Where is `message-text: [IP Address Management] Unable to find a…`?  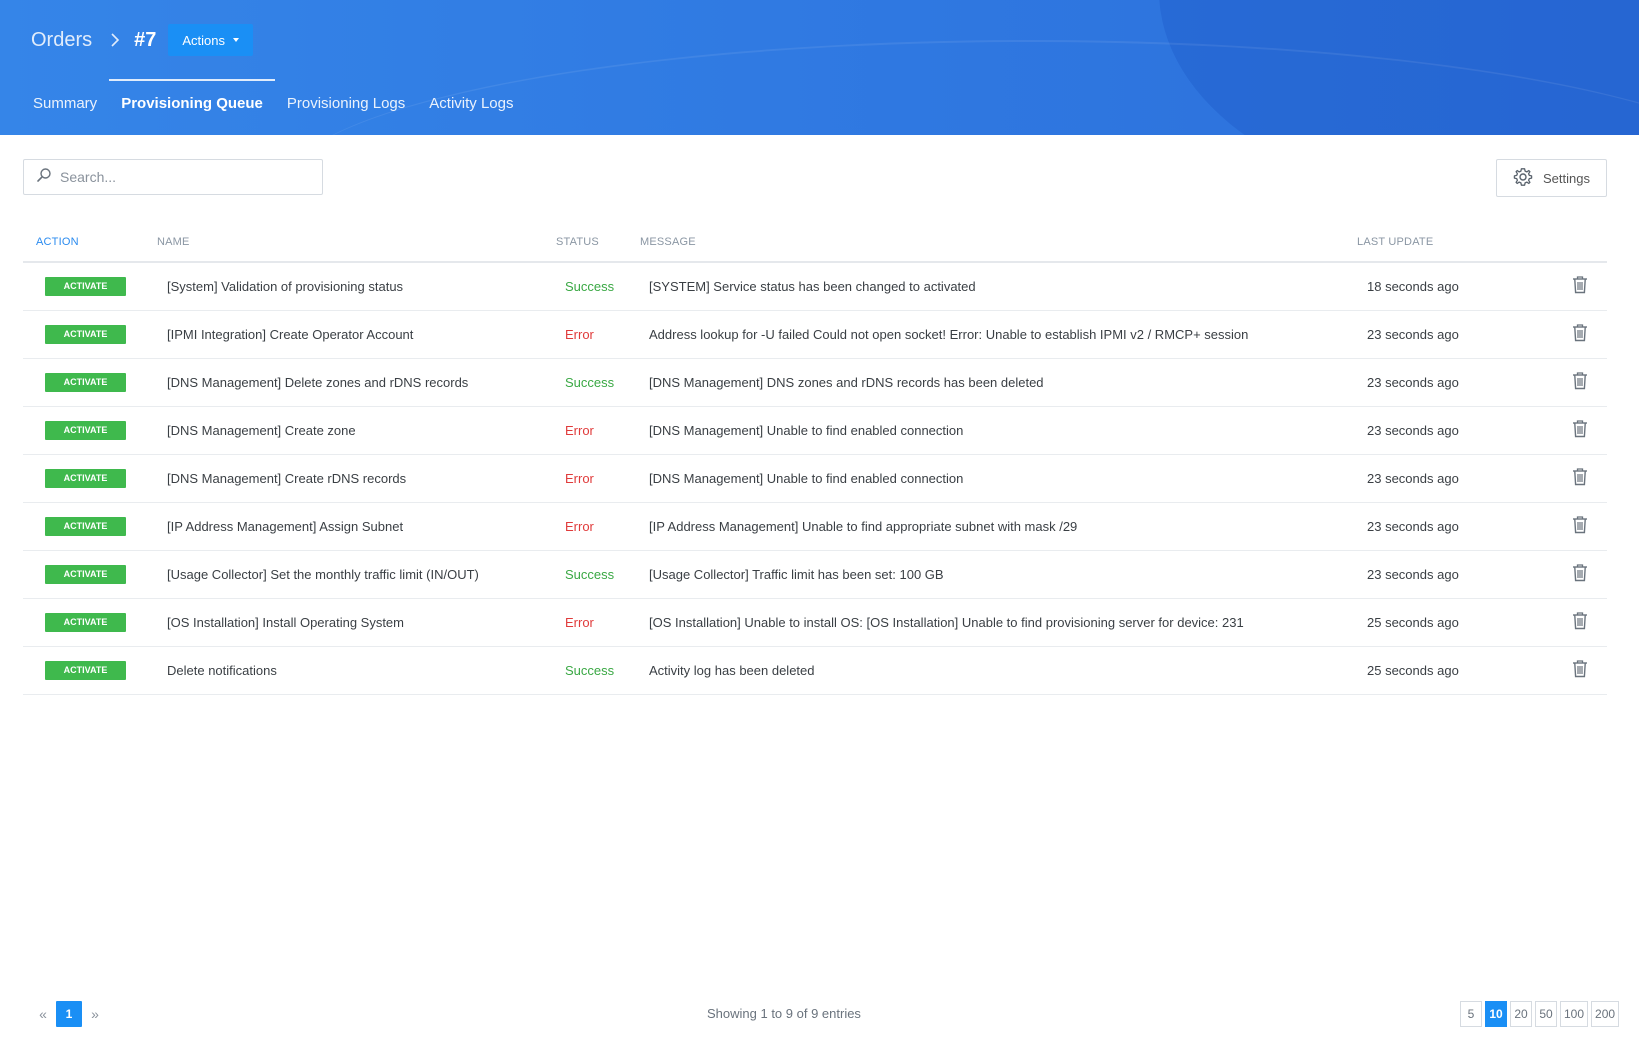
message-text: [IP Address Management] Unable to find a… is located at coordinates (998, 526).